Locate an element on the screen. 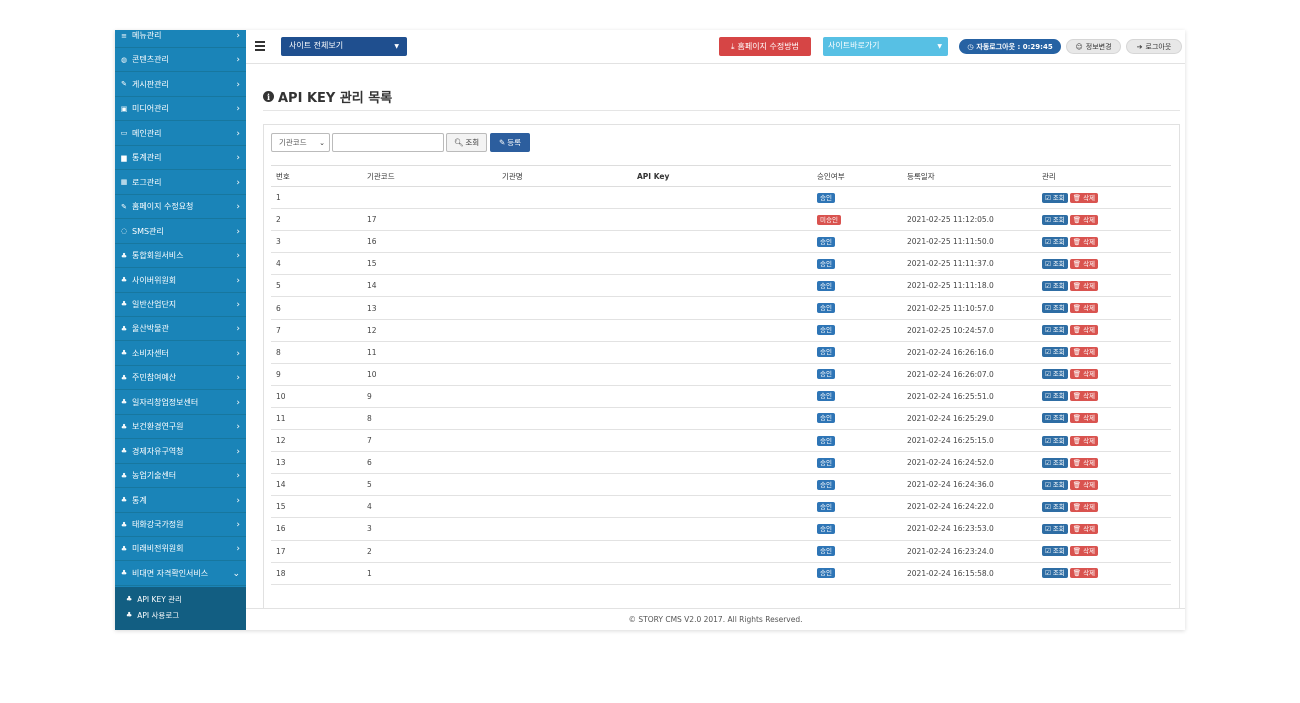 This screenshot has height=703, width=1300. sidebar-item: ♣ 태화강국가정원 › is located at coordinates (180, 525).